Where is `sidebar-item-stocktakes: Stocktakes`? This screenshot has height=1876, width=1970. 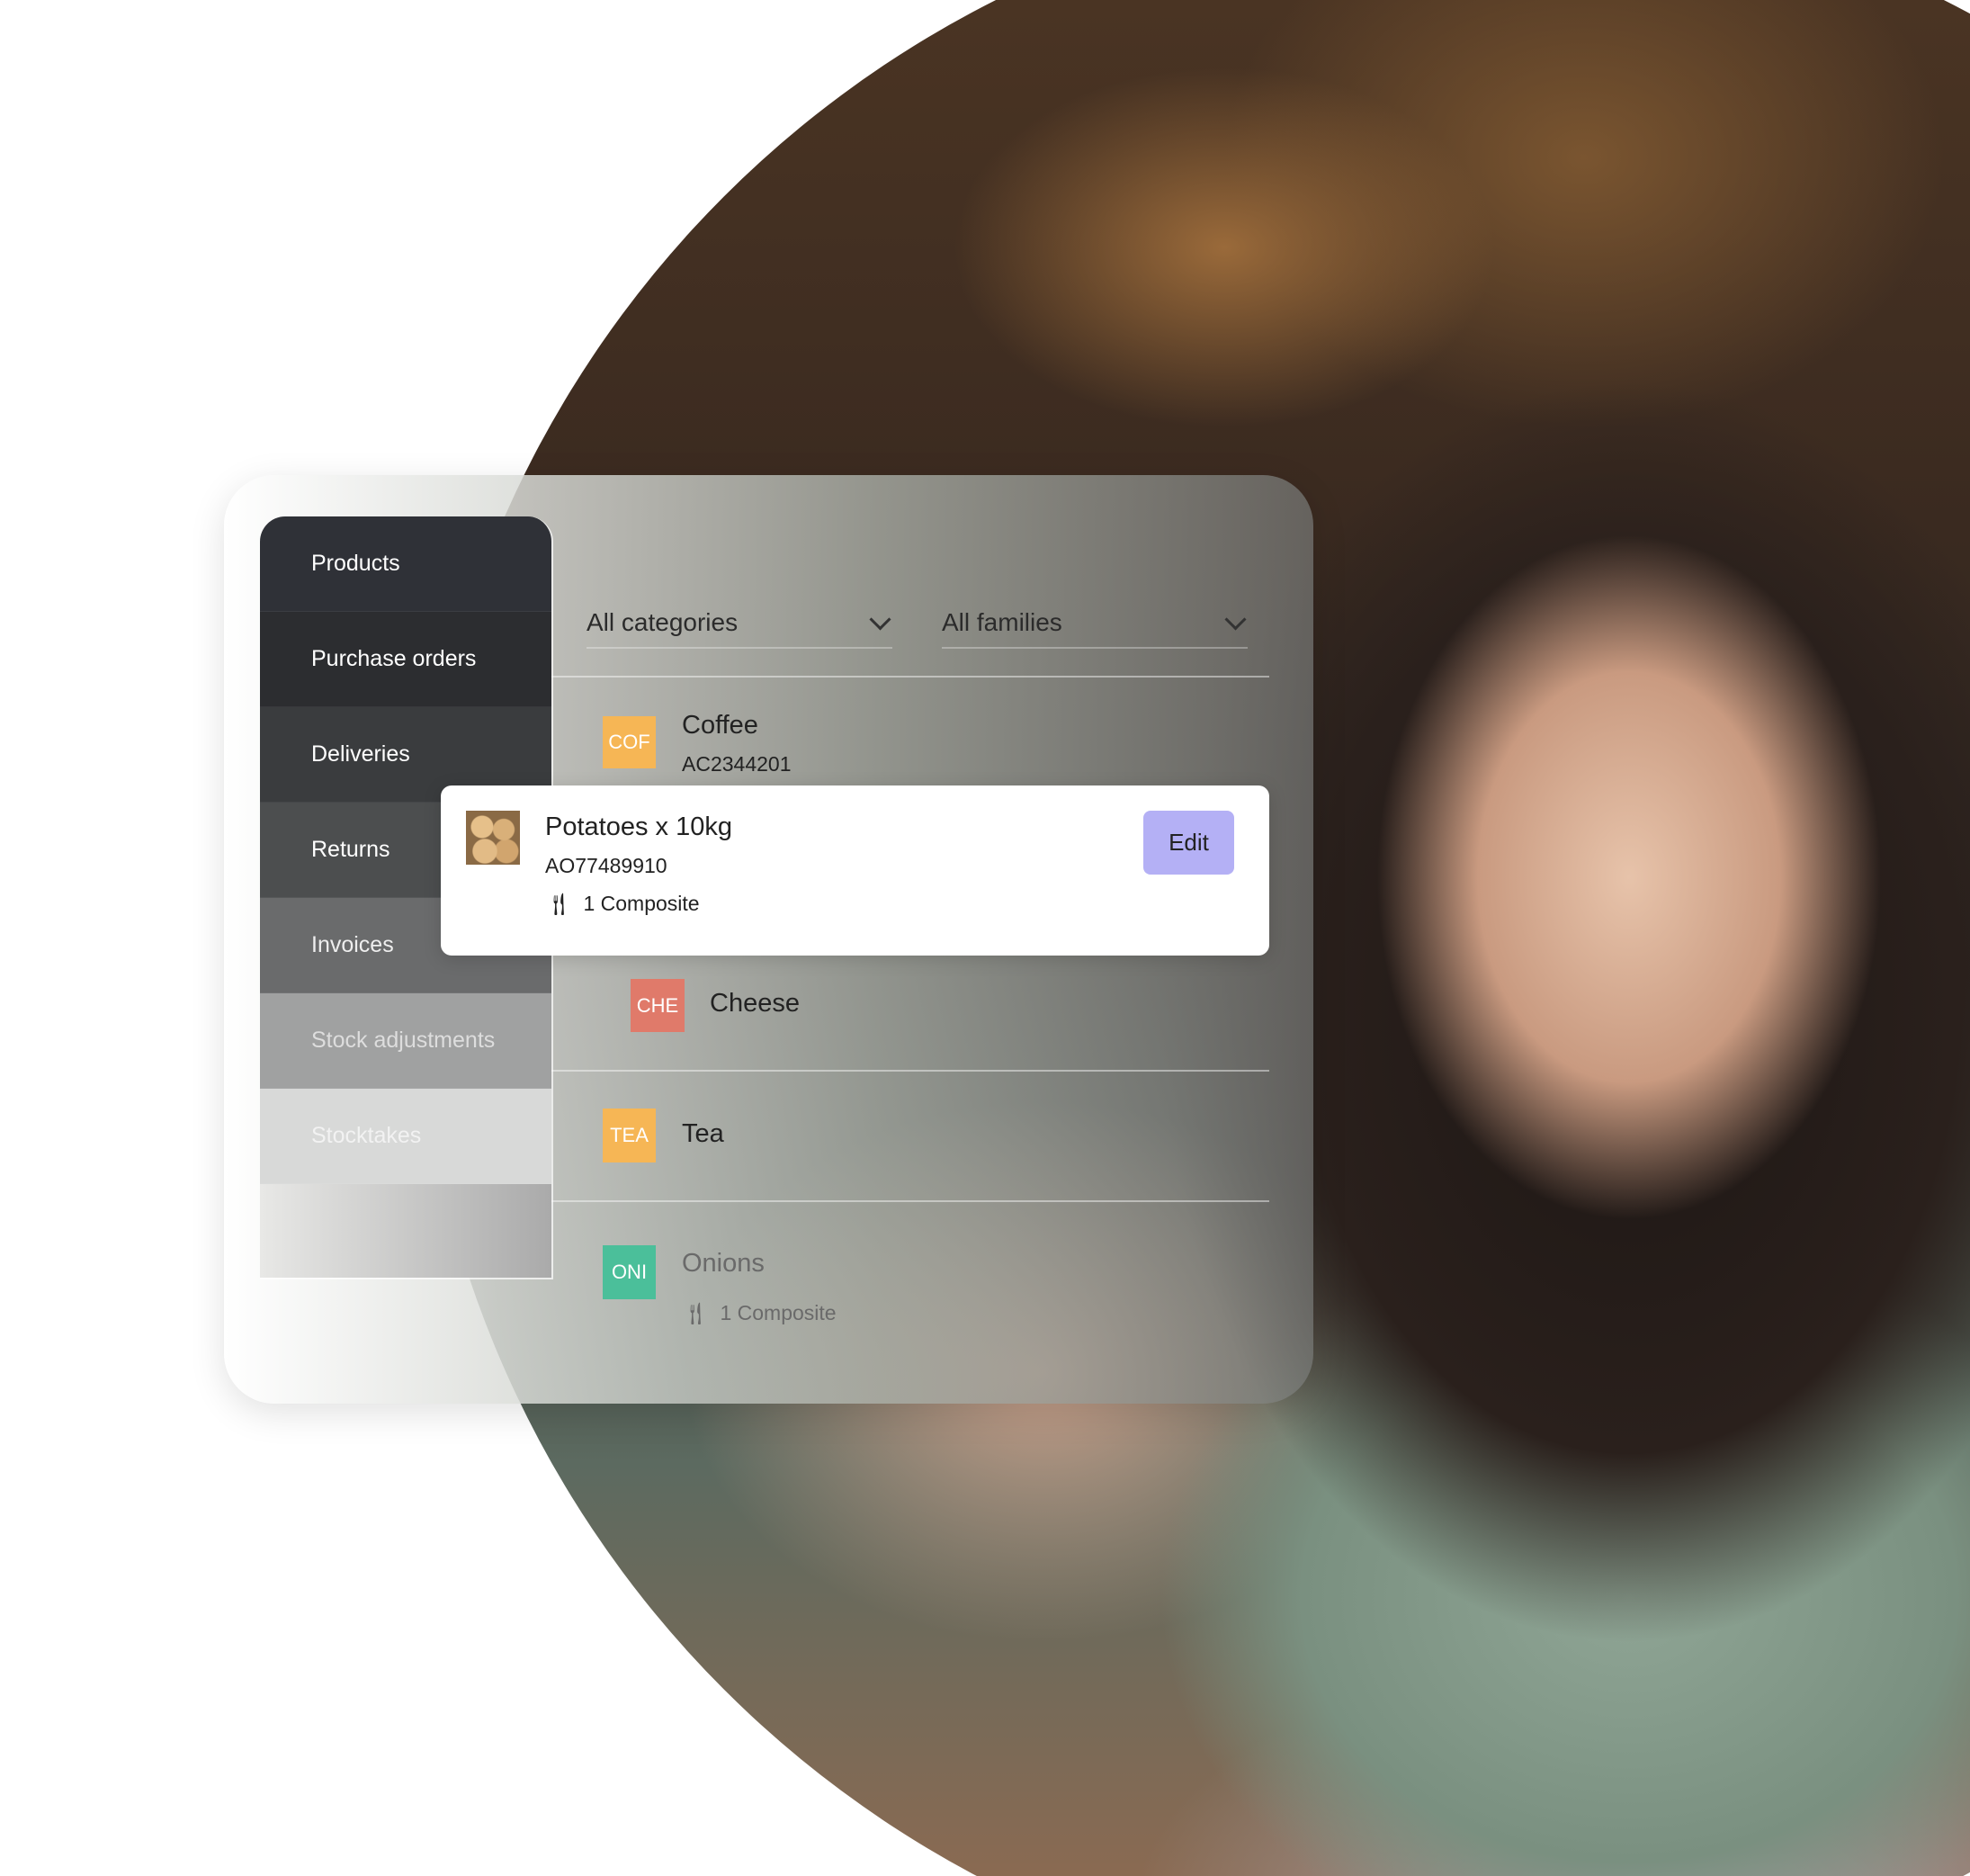 sidebar-item-stocktakes: Stocktakes is located at coordinates (405, 1136).